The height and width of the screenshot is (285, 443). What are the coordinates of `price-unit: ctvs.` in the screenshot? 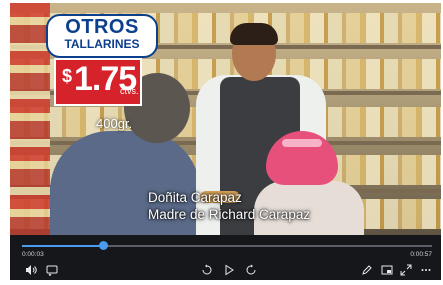 It's located at (129, 91).